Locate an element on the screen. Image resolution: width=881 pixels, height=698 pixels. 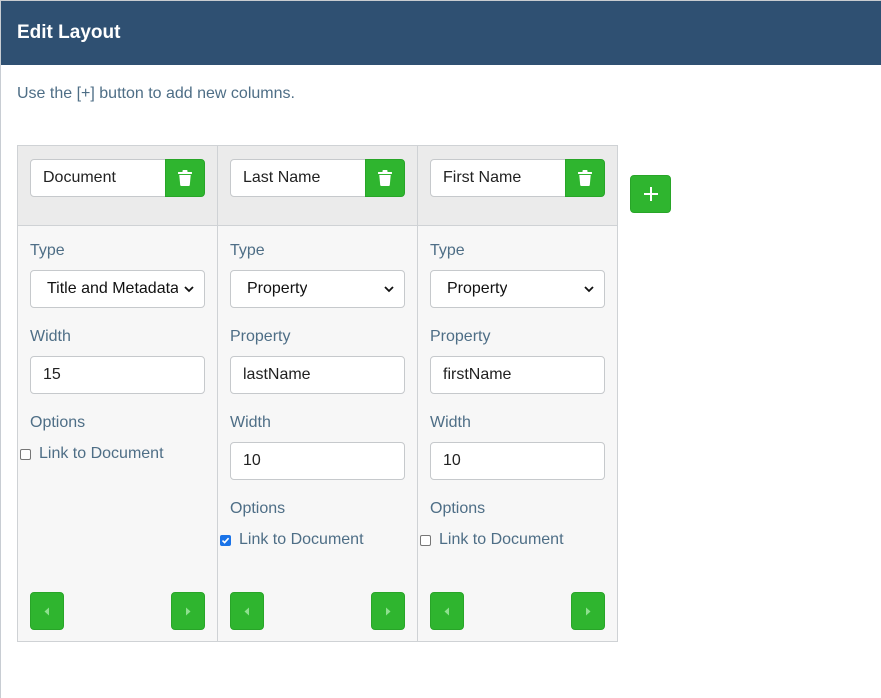
checkmark-icon is located at coordinates (225, 540).